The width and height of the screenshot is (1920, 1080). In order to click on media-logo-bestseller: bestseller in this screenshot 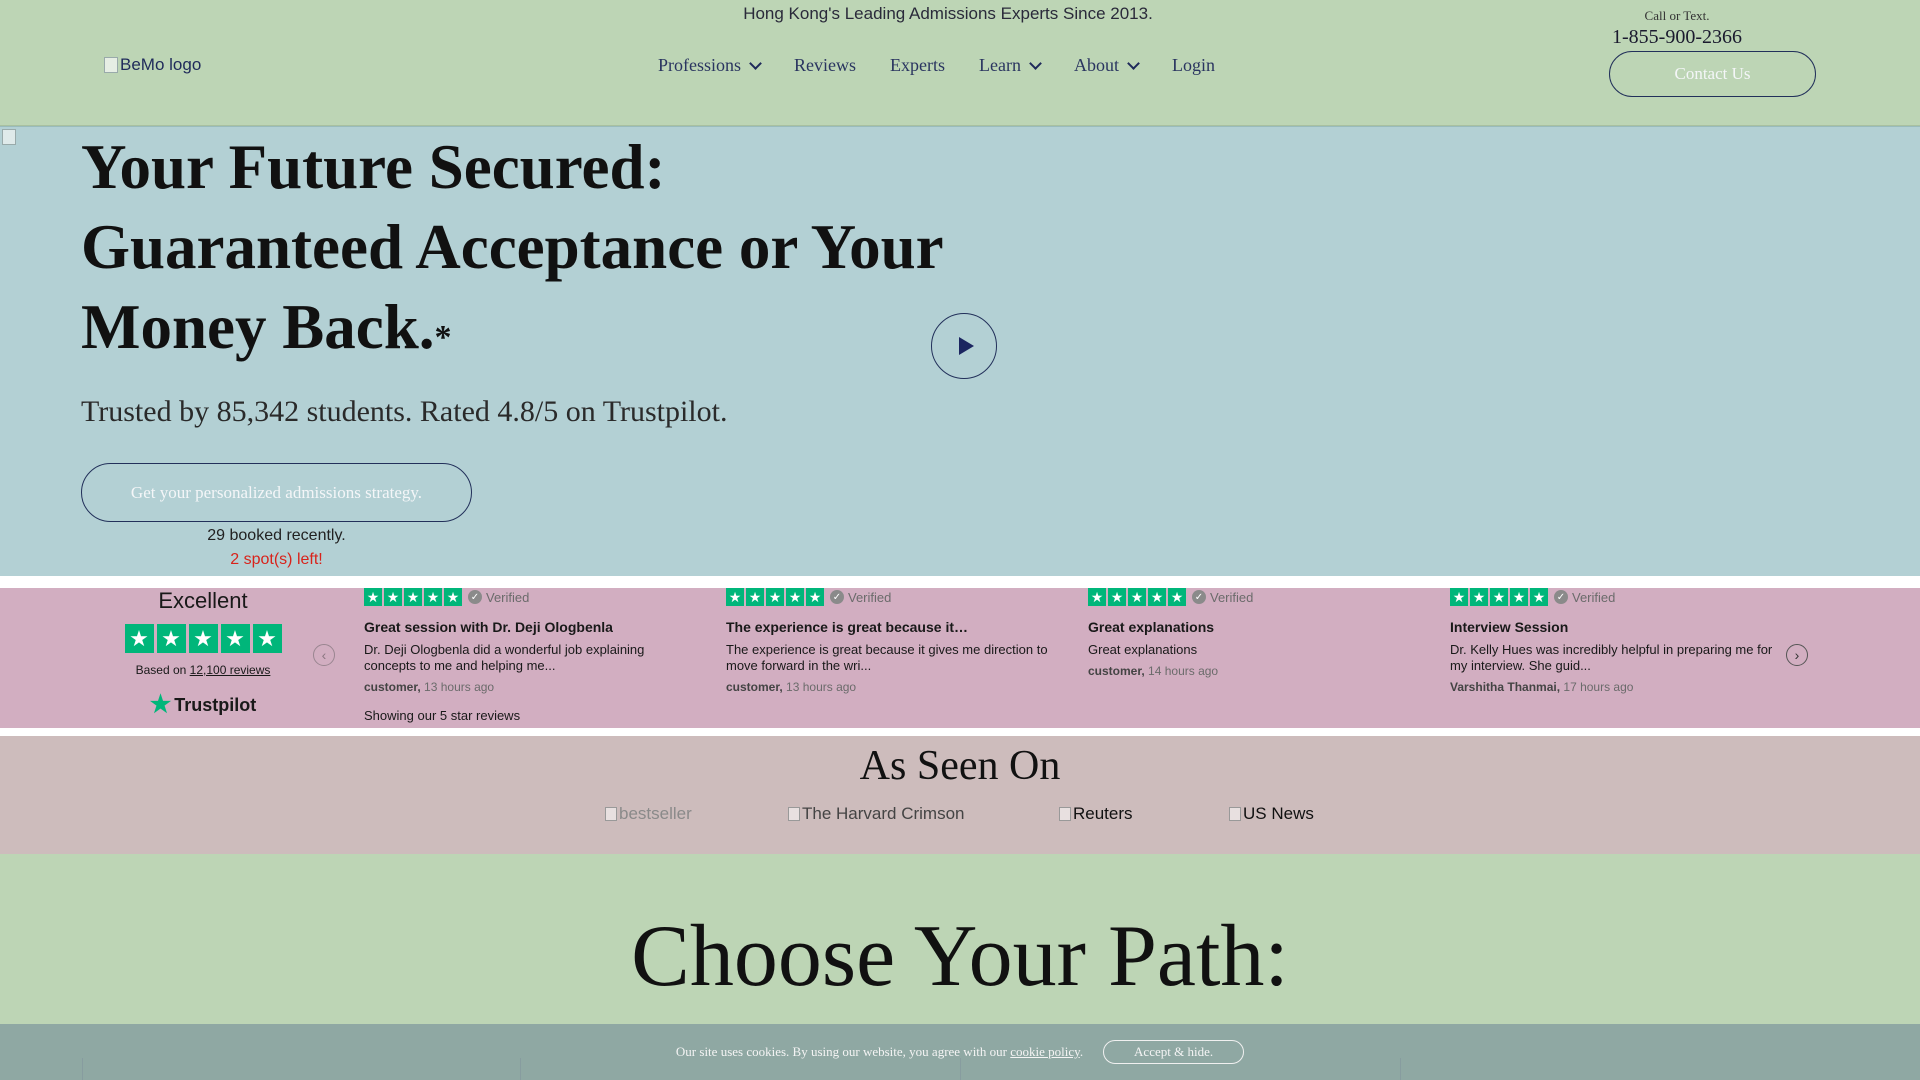, I will do `click(648, 814)`.